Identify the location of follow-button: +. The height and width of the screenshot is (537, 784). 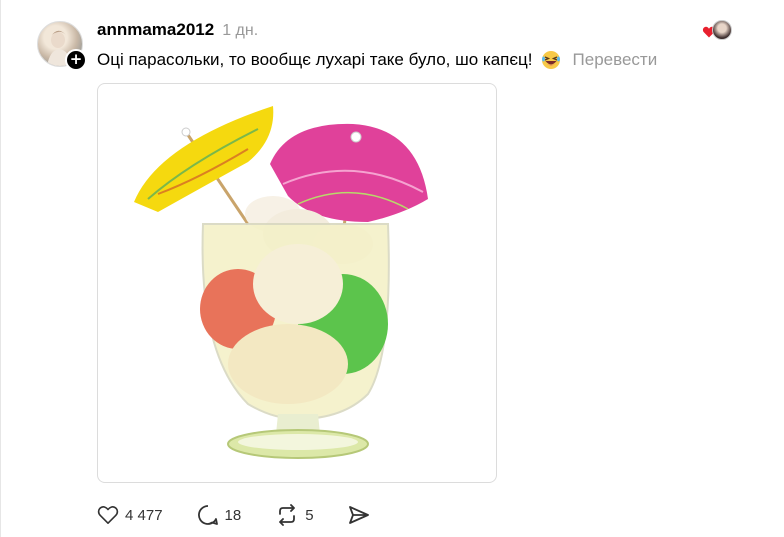
(76, 60).